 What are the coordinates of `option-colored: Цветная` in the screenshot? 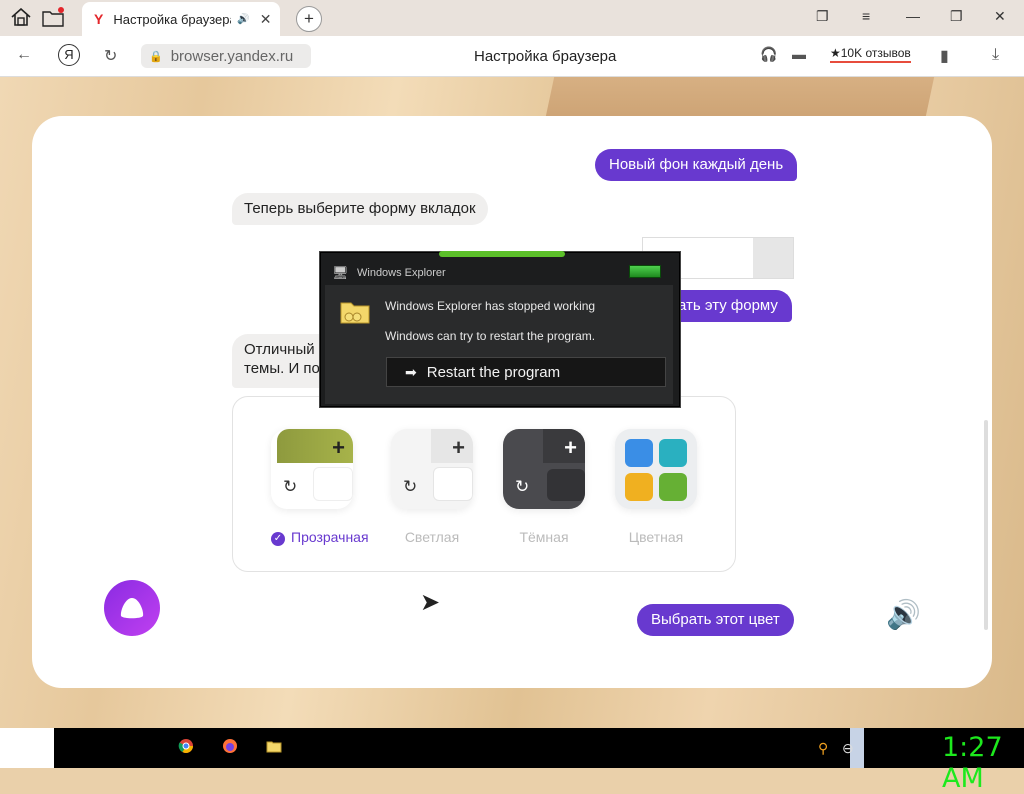 It's located at (656, 487).